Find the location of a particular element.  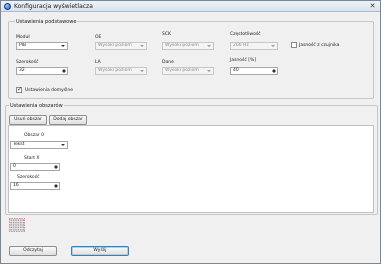

la-label: LA is located at coordinates (98, 62).